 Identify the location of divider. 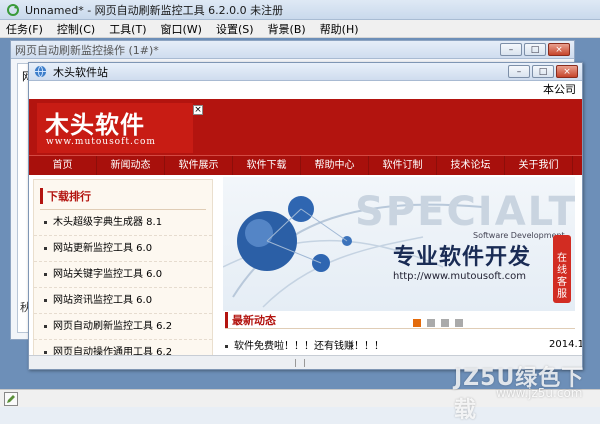
(400, 328).